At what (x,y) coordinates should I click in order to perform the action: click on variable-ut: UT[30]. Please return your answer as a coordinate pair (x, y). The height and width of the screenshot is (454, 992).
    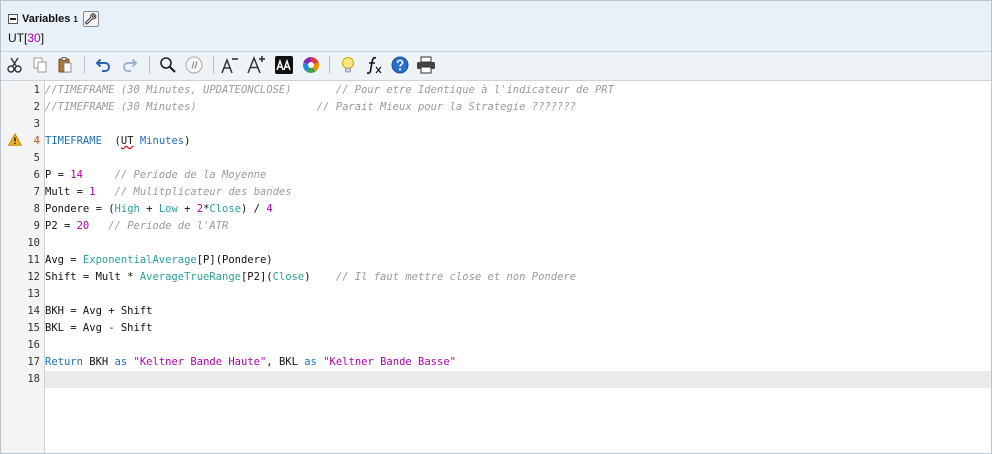
    Looking at the image, I should click on (26, 38).